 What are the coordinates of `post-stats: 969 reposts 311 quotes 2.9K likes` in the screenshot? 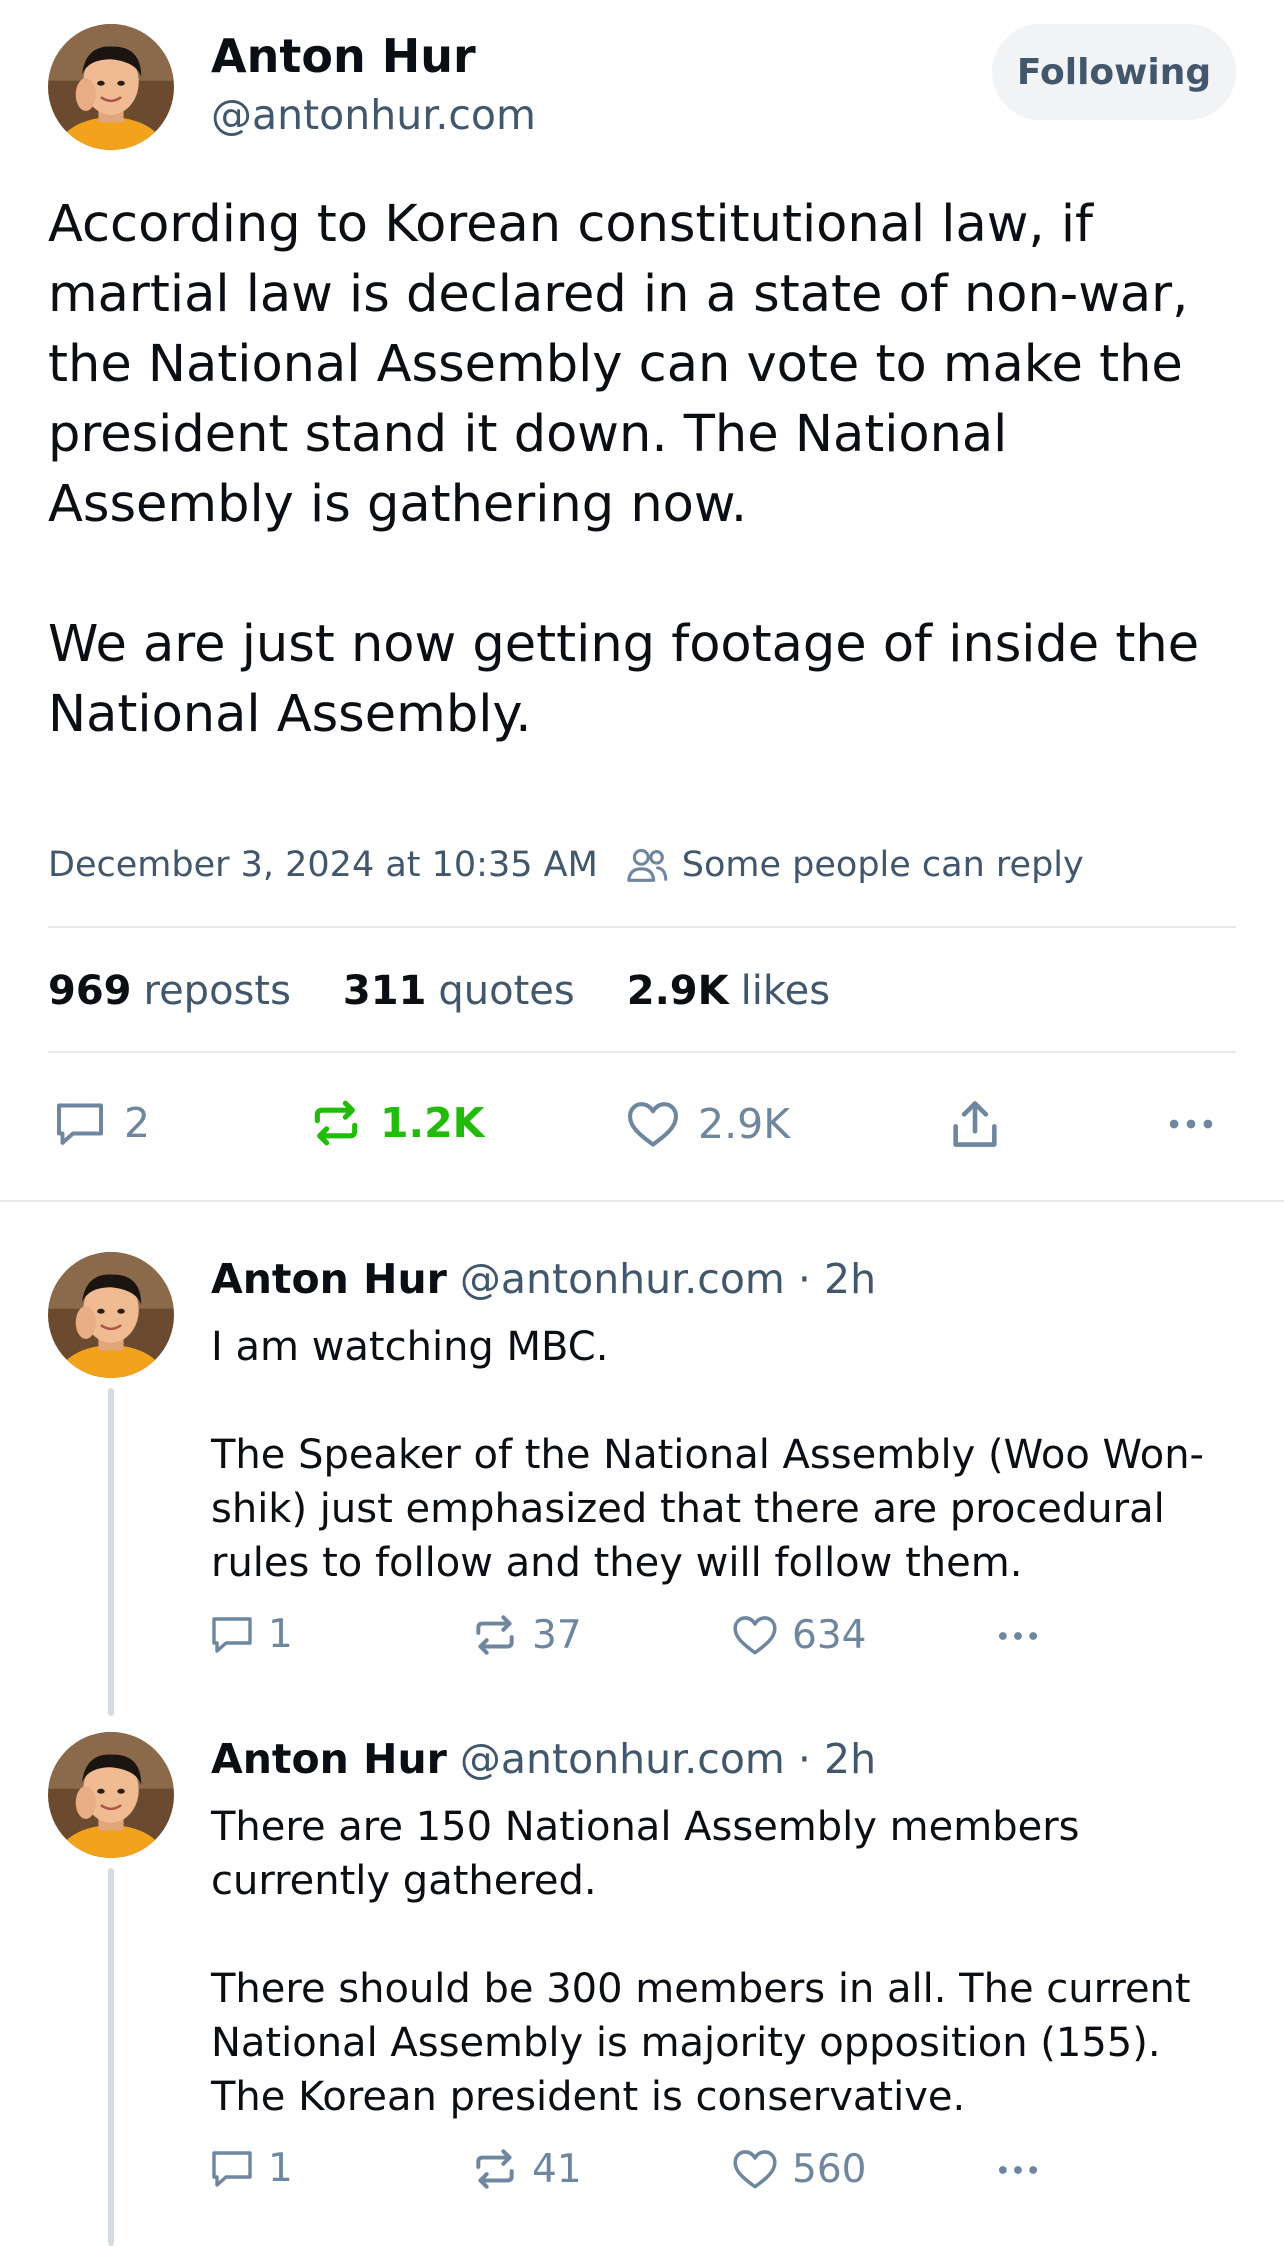 It's located at (465, 991).